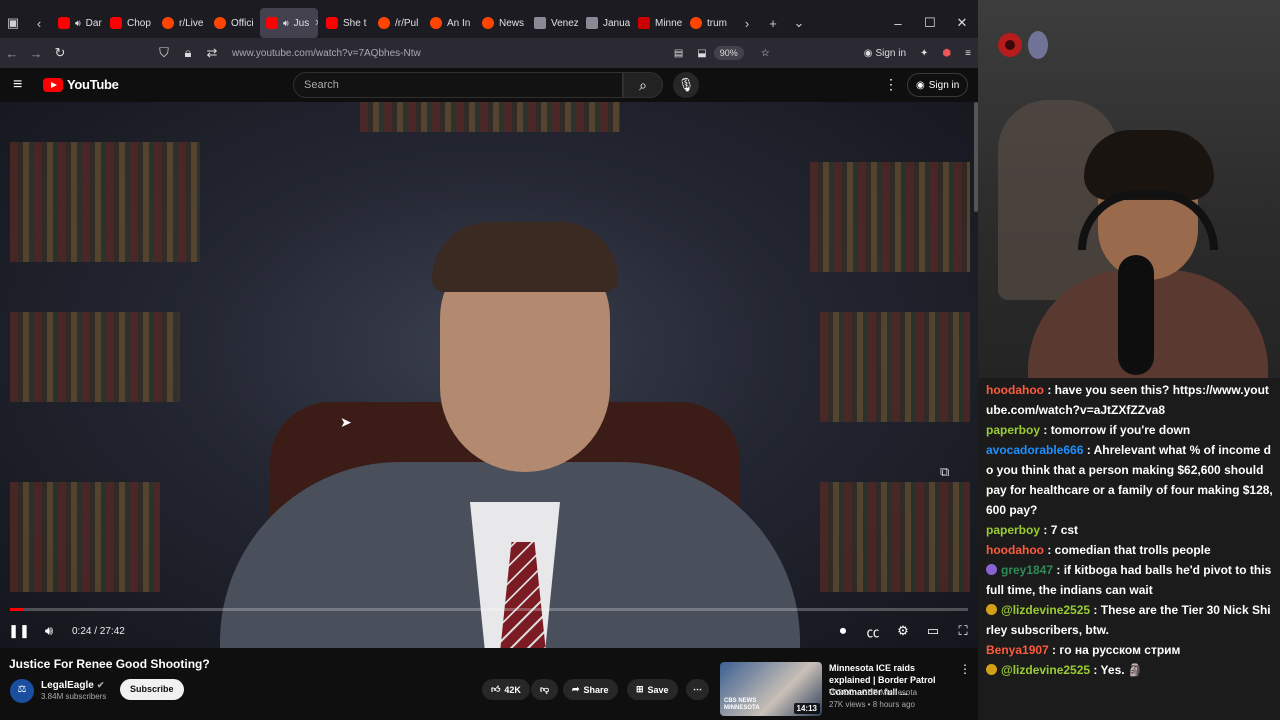  What do you see at coordinates (771, 689) in the screenshot?
I see `recommended-video-thumbnail: CBS NEWS MINNESOTA 14:13` at bounding box center [771, 689].